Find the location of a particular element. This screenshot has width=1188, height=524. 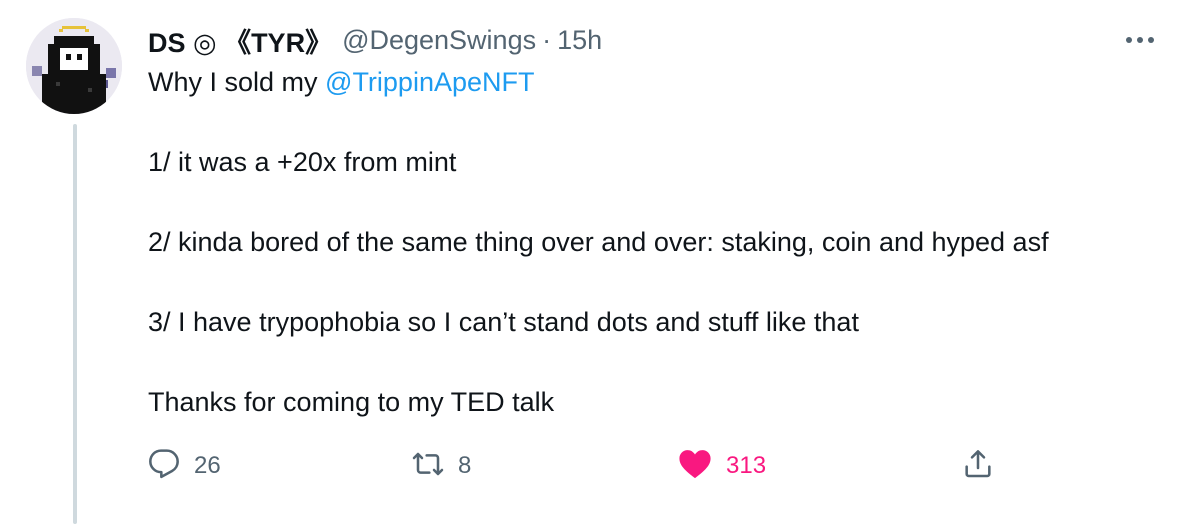

share-icon is located at coordinates (978, 466).